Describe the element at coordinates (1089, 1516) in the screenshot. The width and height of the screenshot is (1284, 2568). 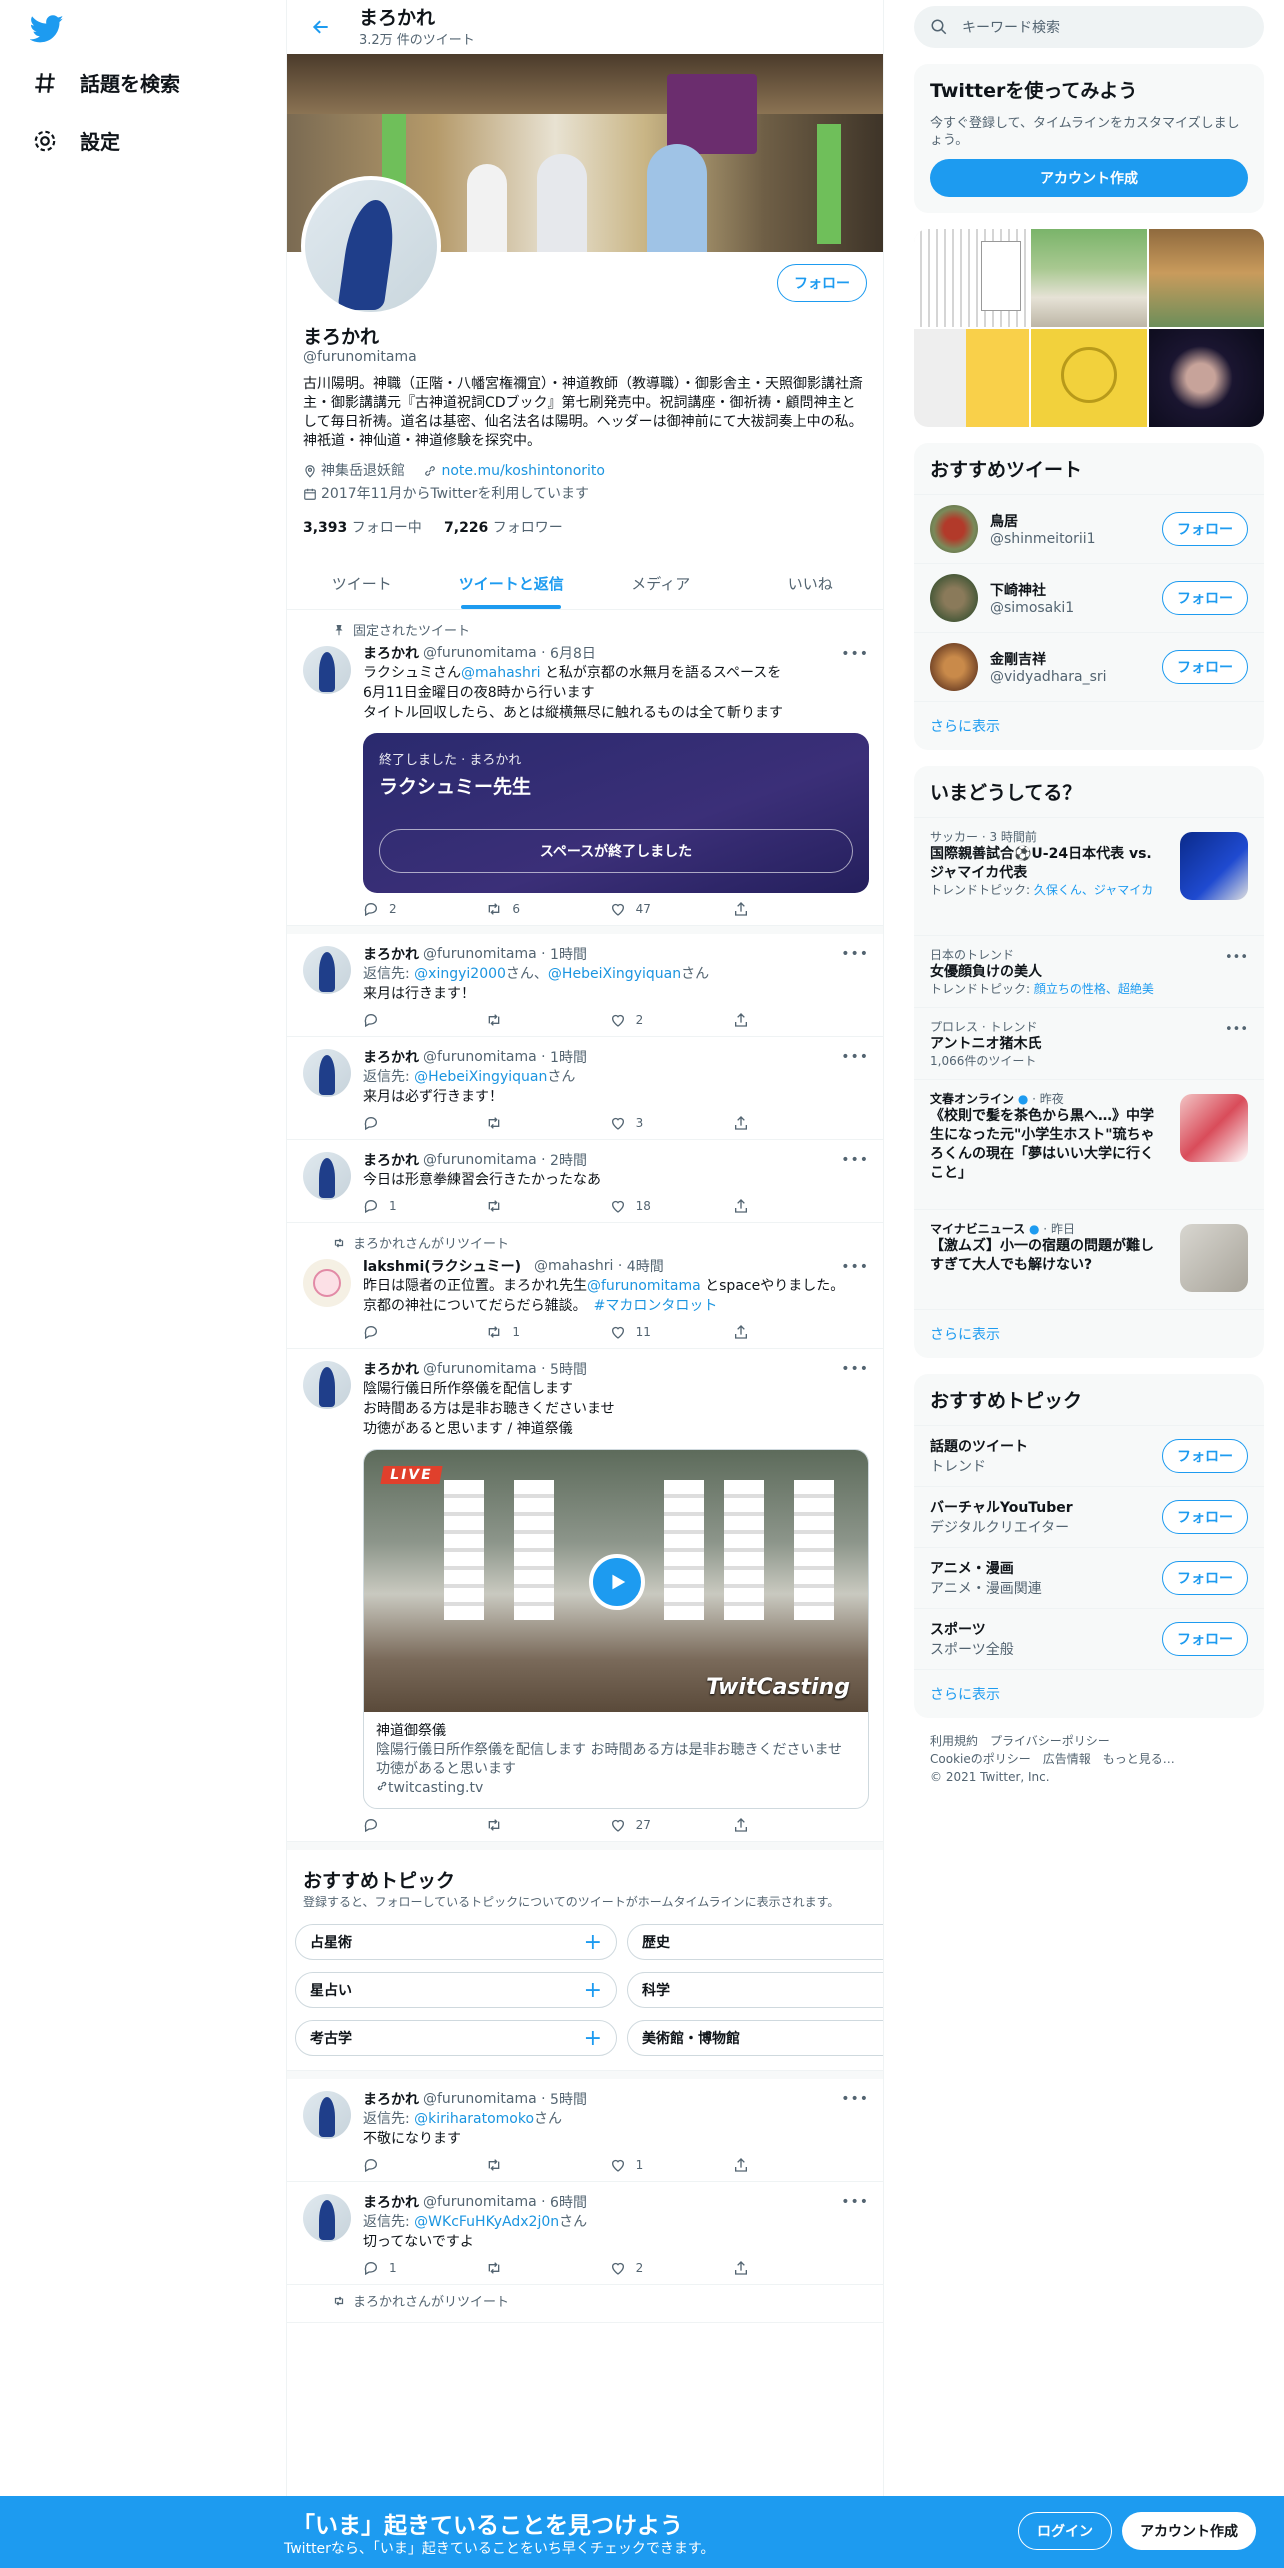
I see `topic-item: バーチャルYouTuber デジタルクリエイター フォロー` at that location.